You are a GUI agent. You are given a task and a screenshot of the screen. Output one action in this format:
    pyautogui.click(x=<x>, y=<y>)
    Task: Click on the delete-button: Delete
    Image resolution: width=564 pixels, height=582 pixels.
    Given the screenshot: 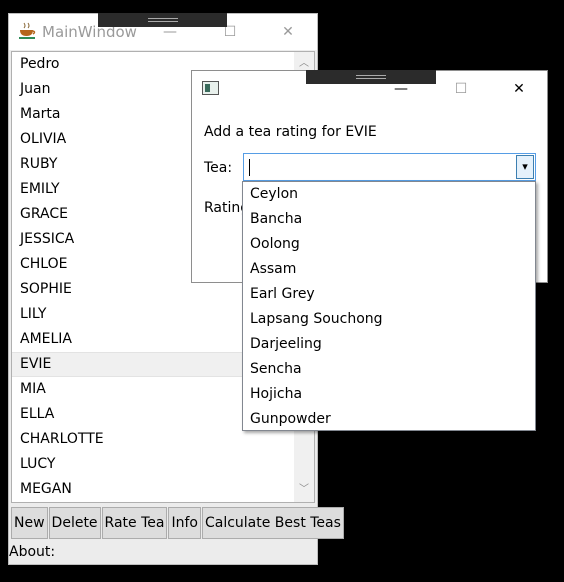 What is the action you would take?
    pyautogui.click(x=74, y=523)
    